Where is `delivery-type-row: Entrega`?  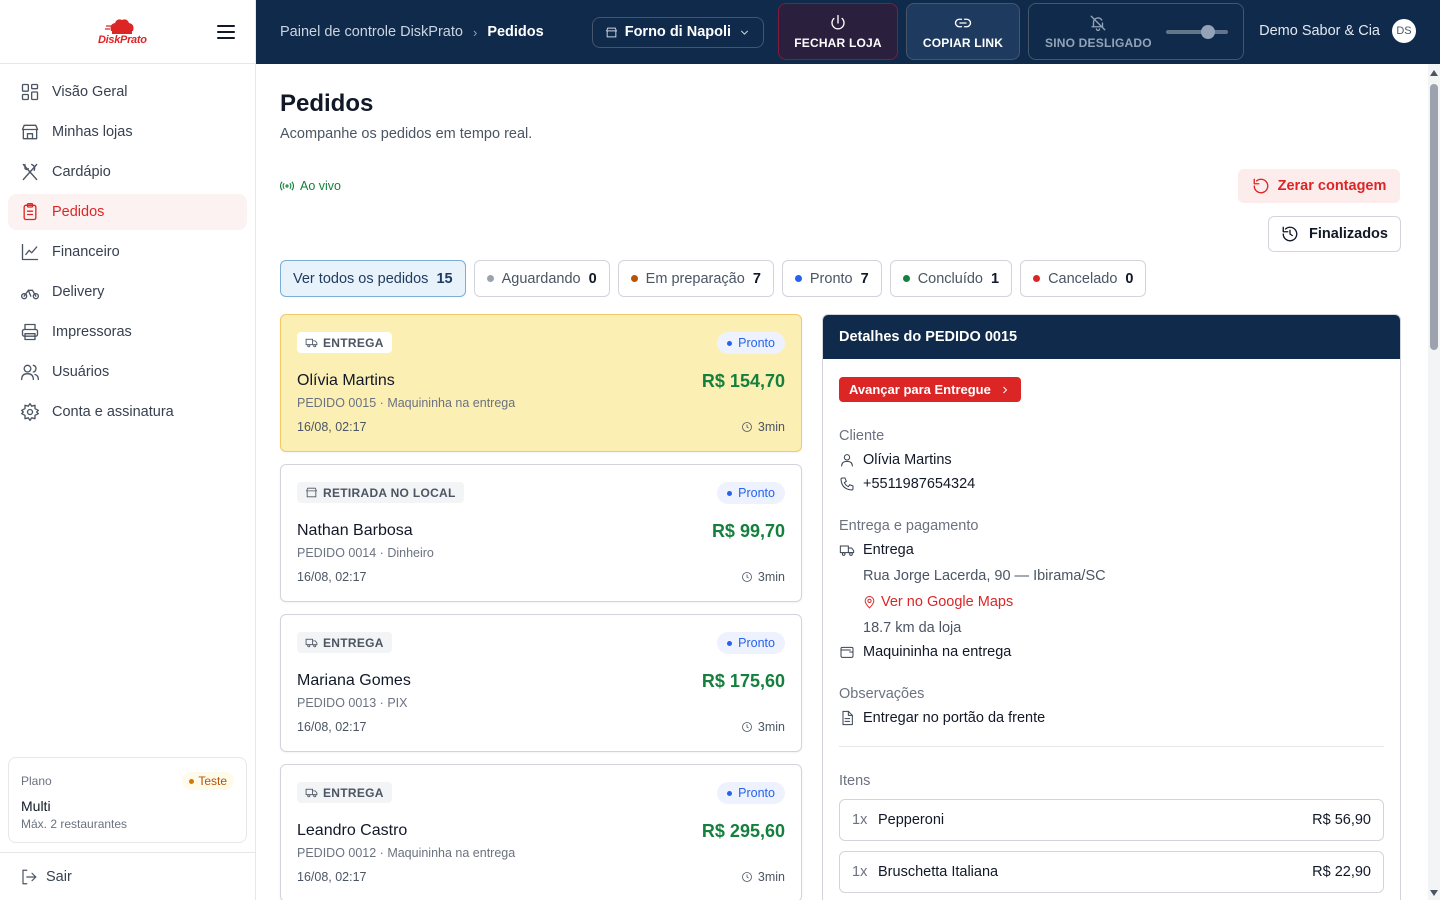
delivery-type-row: Entrega is located at coordinates (1111, 550).